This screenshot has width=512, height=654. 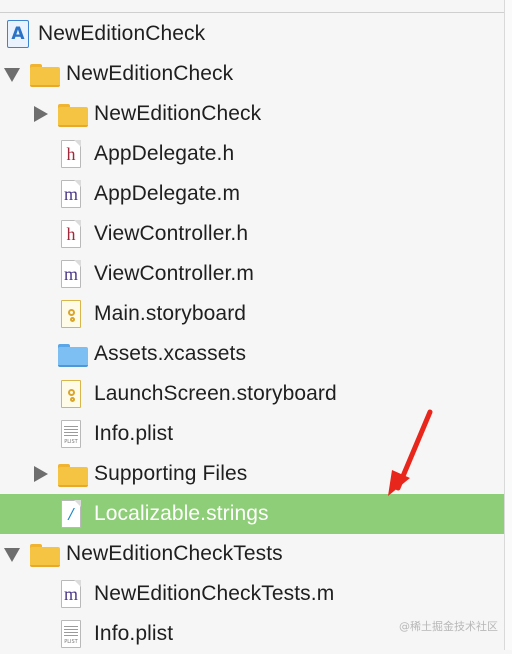 I want to click on strings-file-icon: /, so click(x=71, y=514).